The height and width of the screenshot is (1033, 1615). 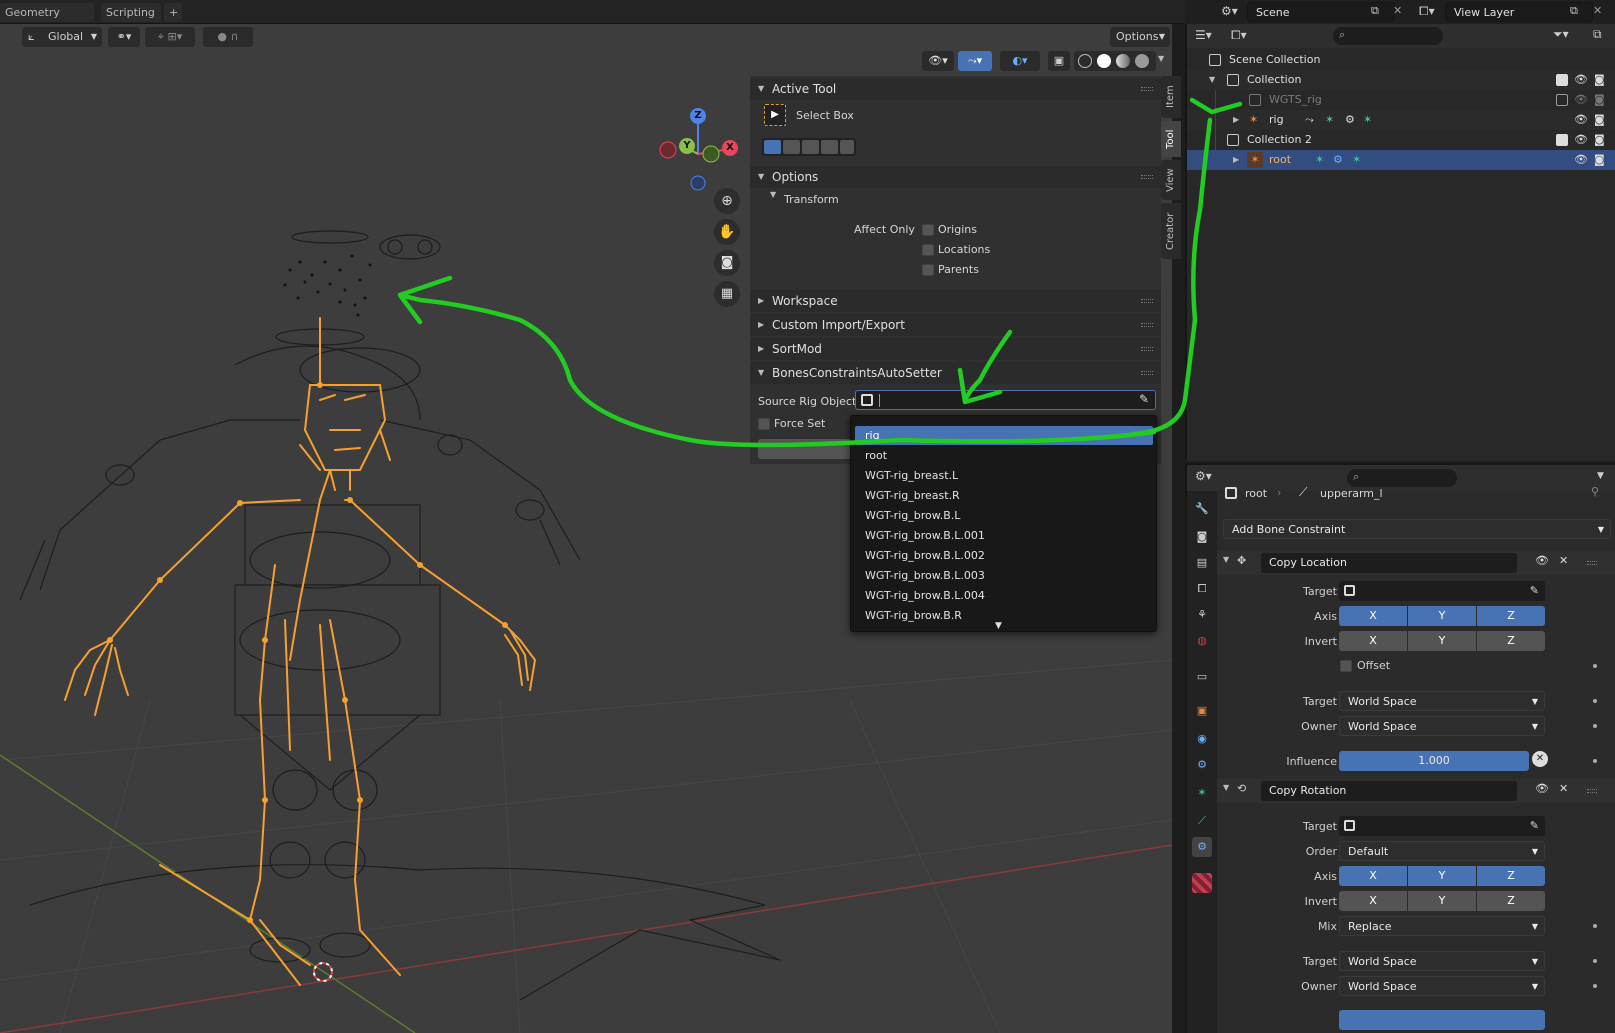 What do you see at coordinates (1202, 883) in the screenshot?
I see `texture-tab-icon` at bounding box center [1202, 883].